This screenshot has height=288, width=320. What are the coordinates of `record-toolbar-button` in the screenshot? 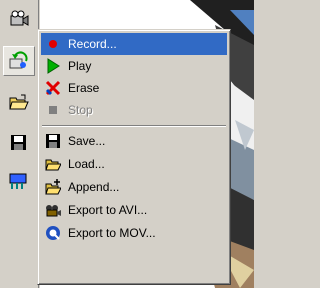 It's located at (19, 19).